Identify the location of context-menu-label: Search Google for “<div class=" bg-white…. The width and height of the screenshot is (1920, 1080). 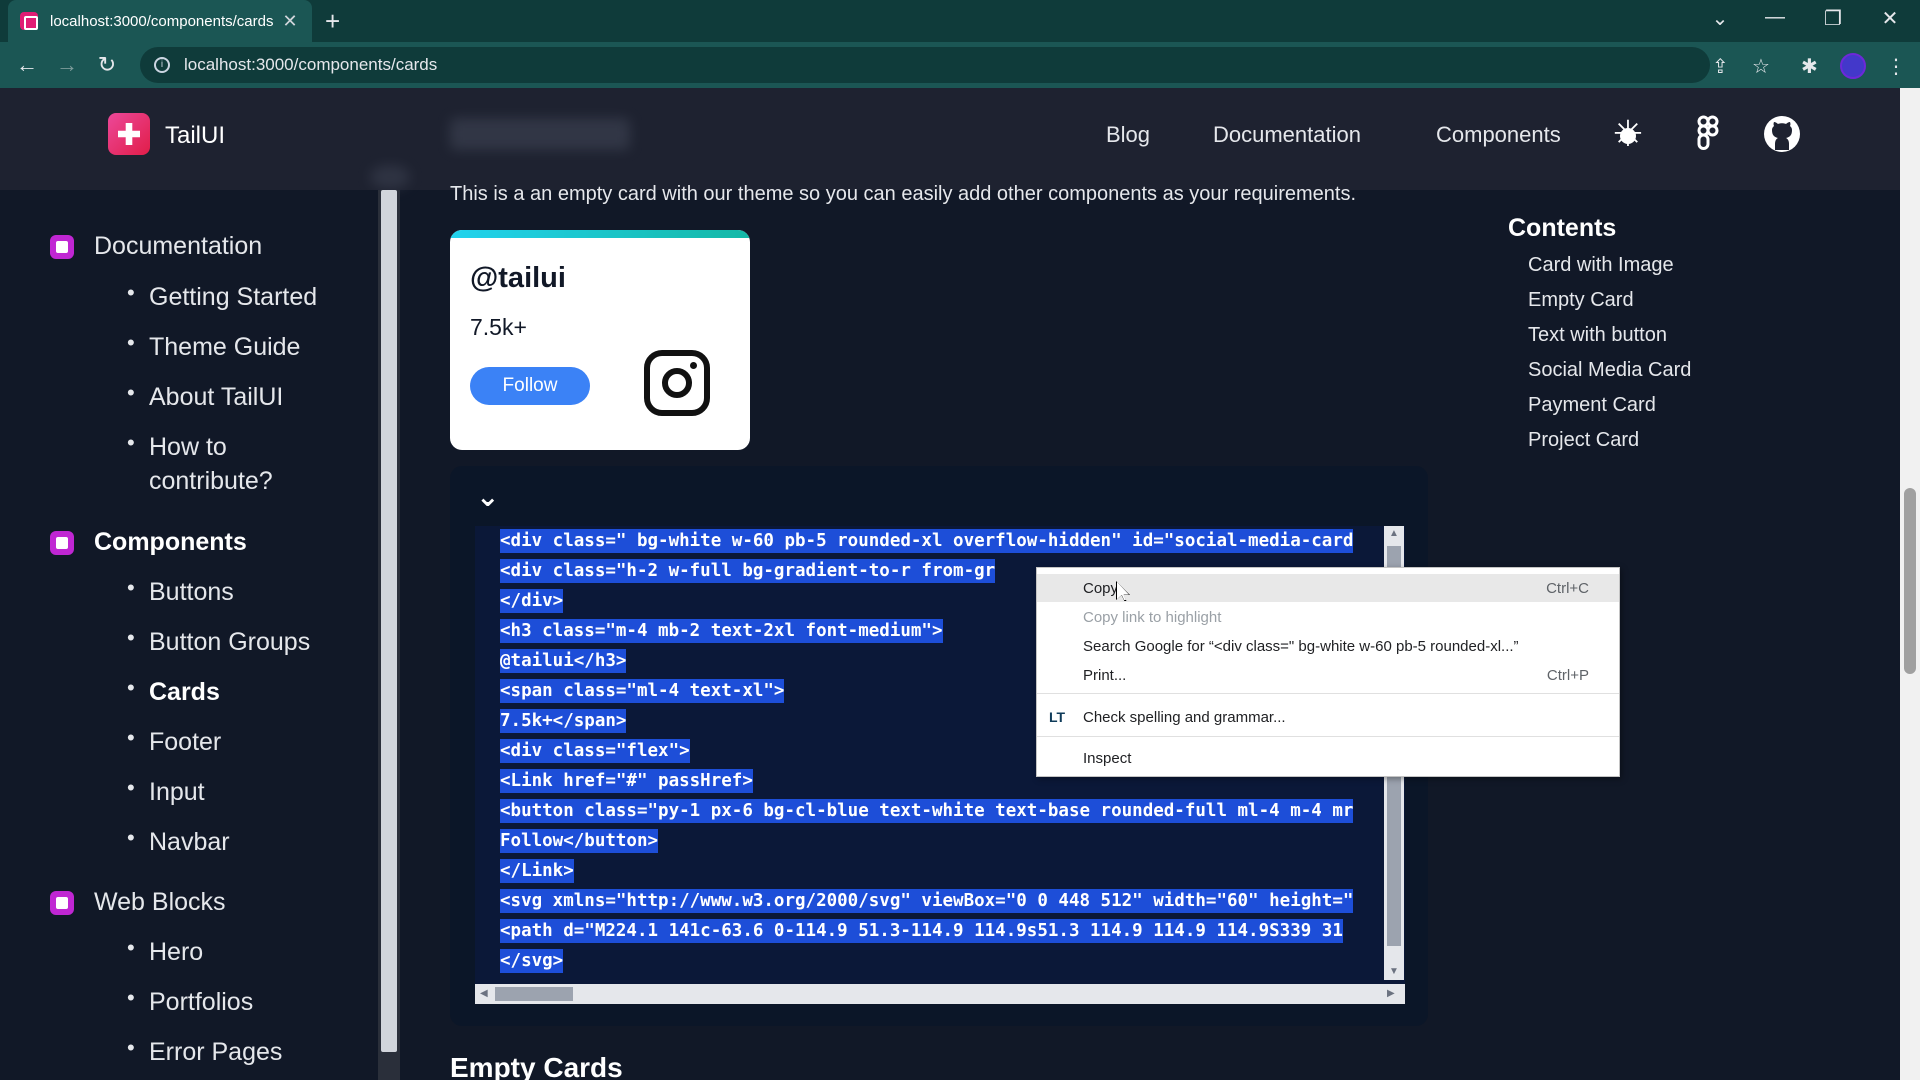
(1301, 646).